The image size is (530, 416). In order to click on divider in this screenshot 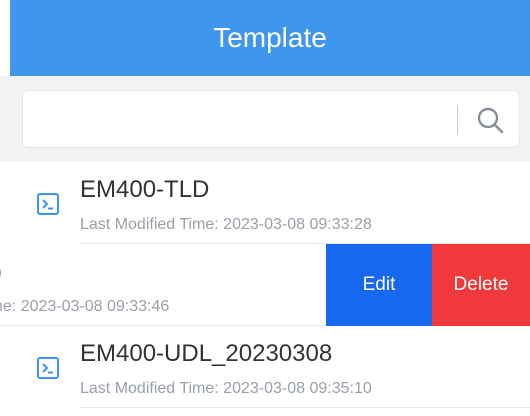, I will do `click(305, 407)`.